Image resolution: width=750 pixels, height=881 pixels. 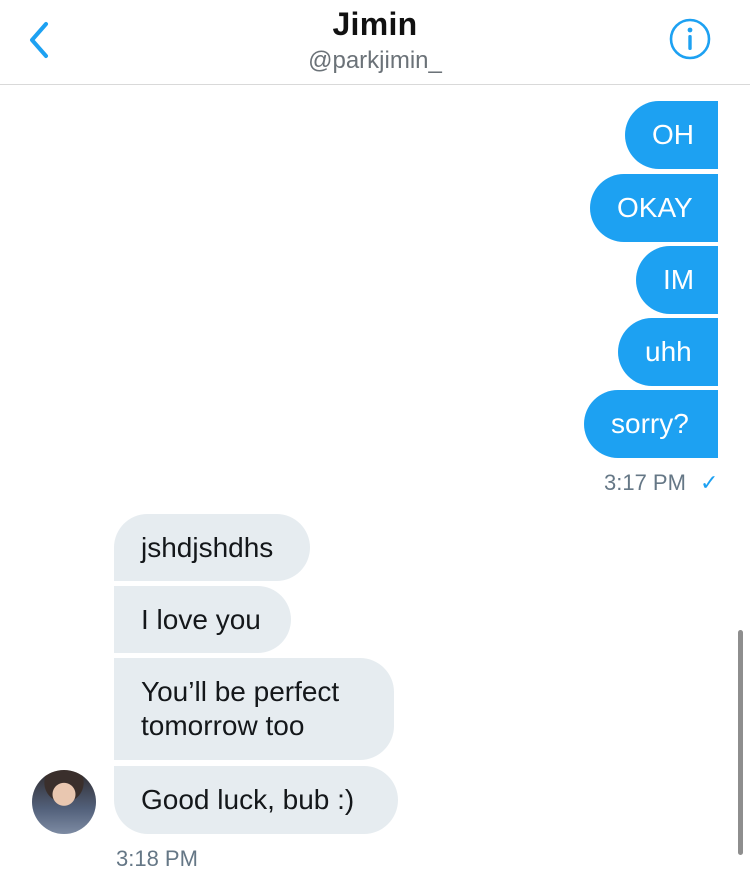 I want to click on received-message: Good luck, bub :), so click(x=256, y=800).